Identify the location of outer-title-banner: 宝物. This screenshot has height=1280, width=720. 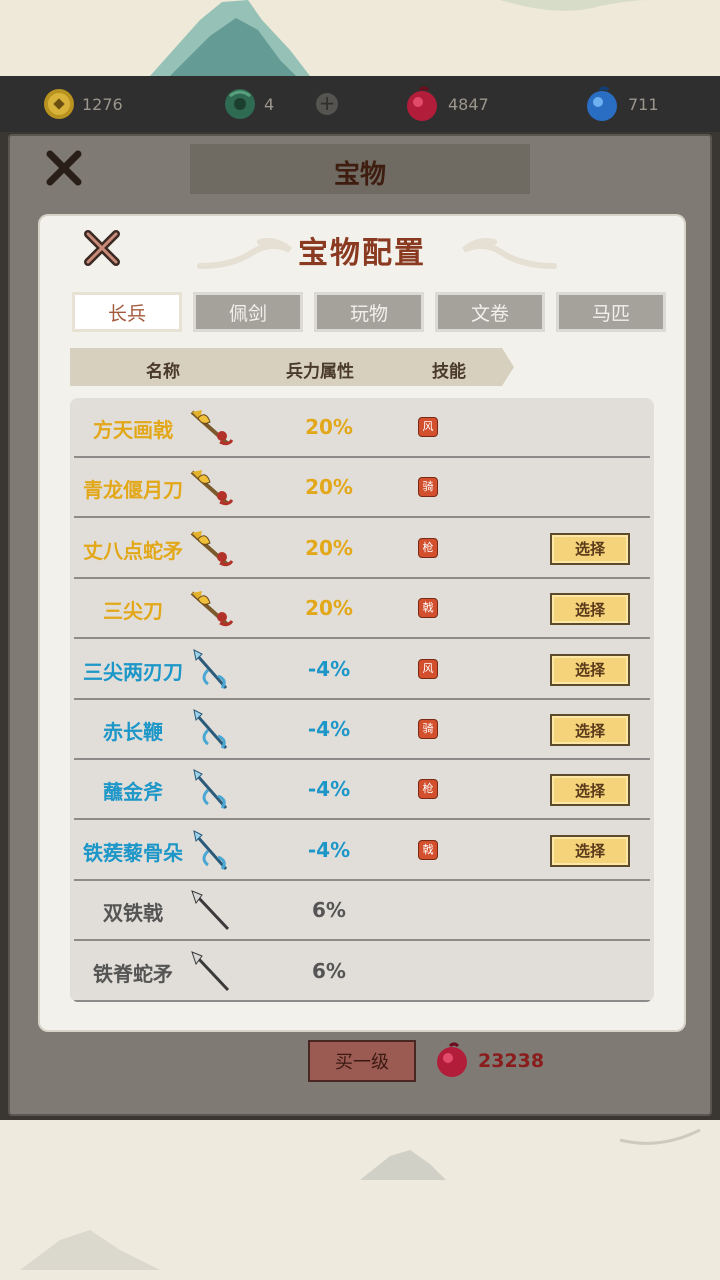
(360, 169).